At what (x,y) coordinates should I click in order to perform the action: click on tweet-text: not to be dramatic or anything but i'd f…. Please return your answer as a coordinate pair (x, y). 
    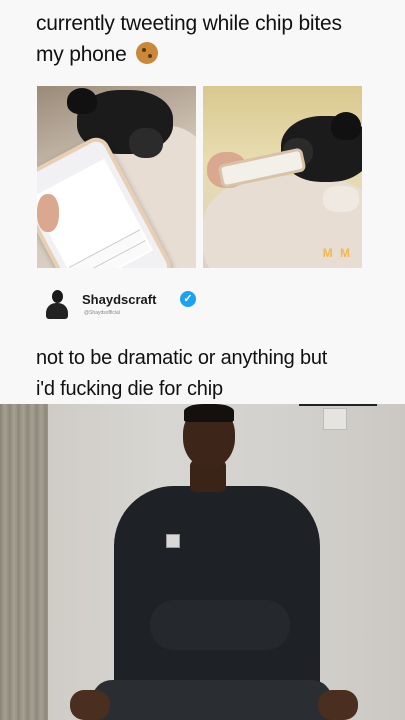
    Looking at the image, I should click on (211, 374).